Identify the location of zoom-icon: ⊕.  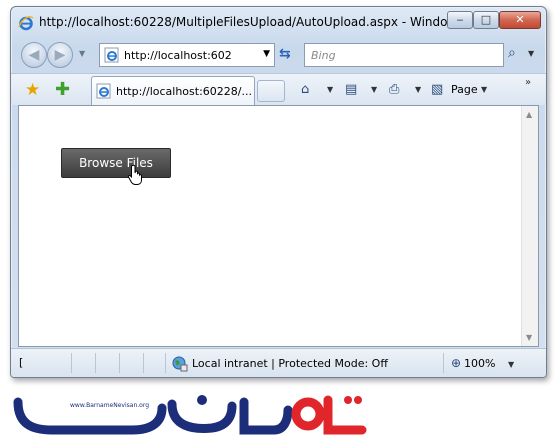
(456, 363).